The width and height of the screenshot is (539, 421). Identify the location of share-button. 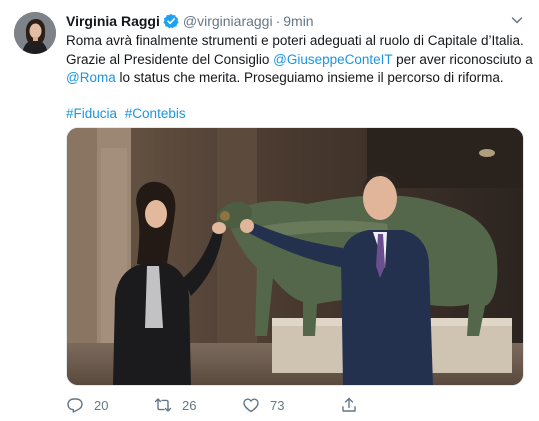
(354, 405).